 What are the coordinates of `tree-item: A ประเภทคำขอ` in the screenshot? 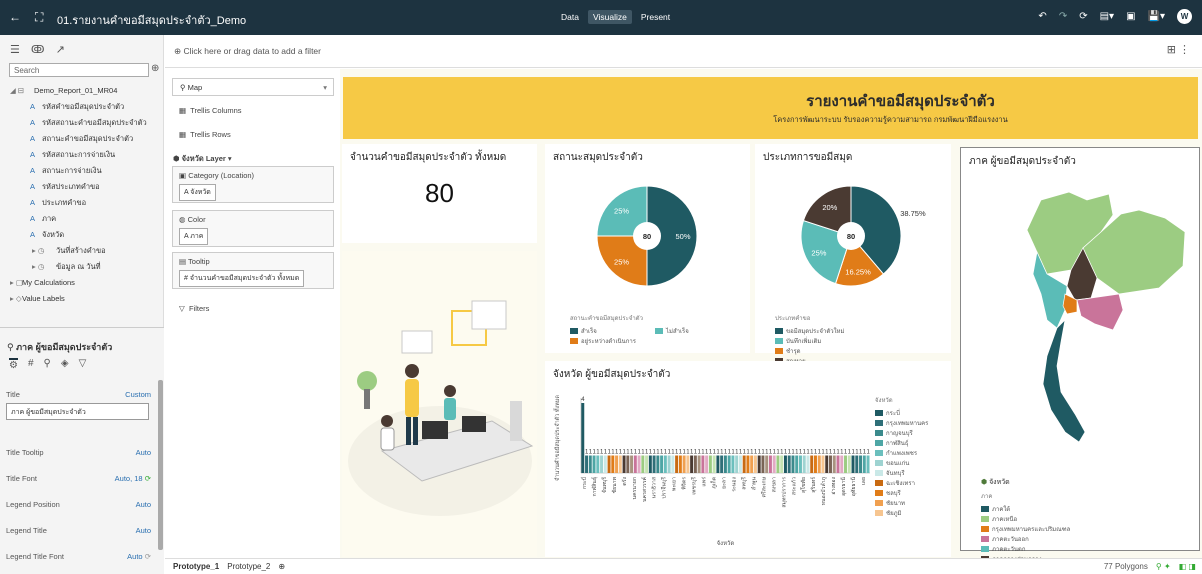 It's located at (83, 203).